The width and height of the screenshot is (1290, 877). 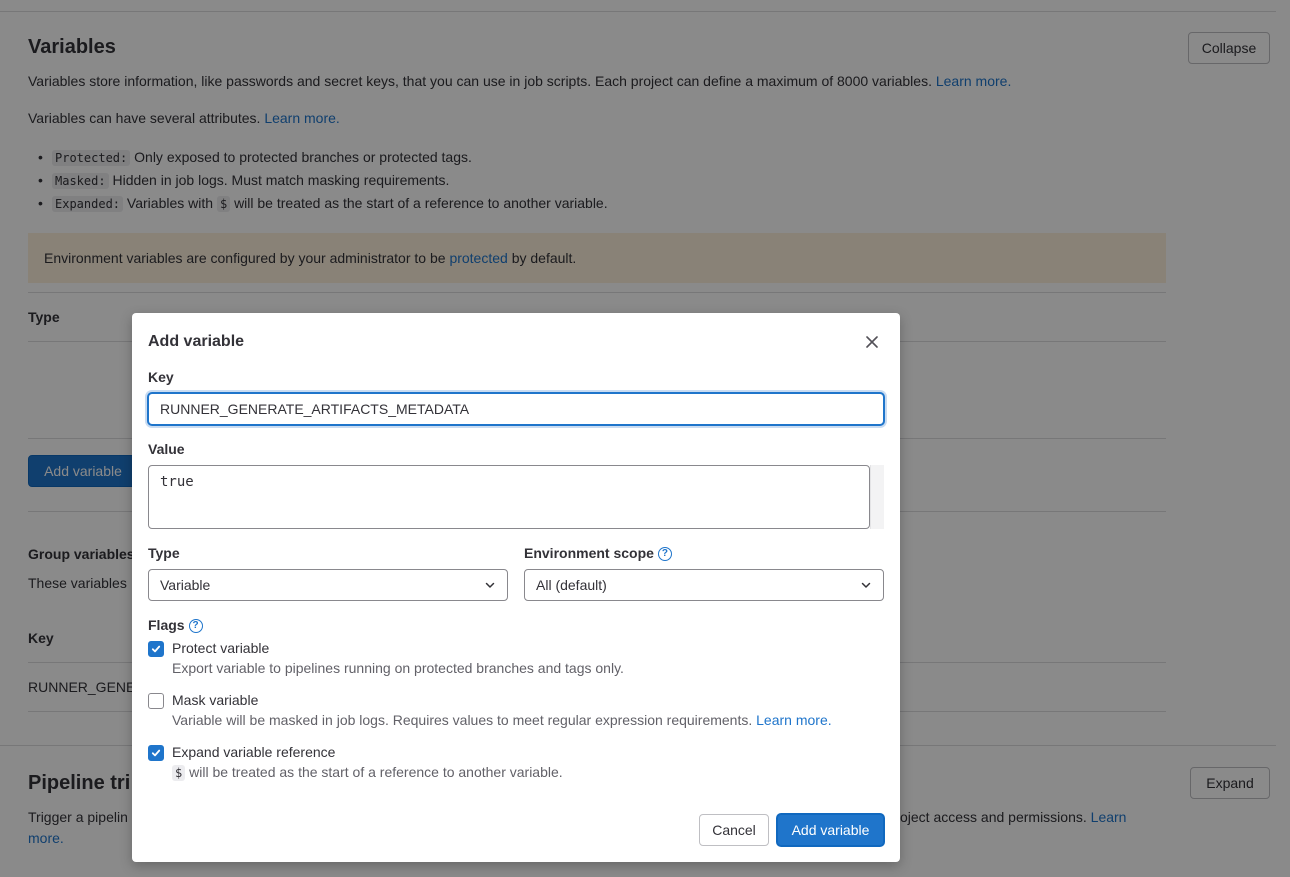 What do you see at coordinates (166, 449) in the screenshot?
I see `value-label: Value` at bounding box center [166, 449].